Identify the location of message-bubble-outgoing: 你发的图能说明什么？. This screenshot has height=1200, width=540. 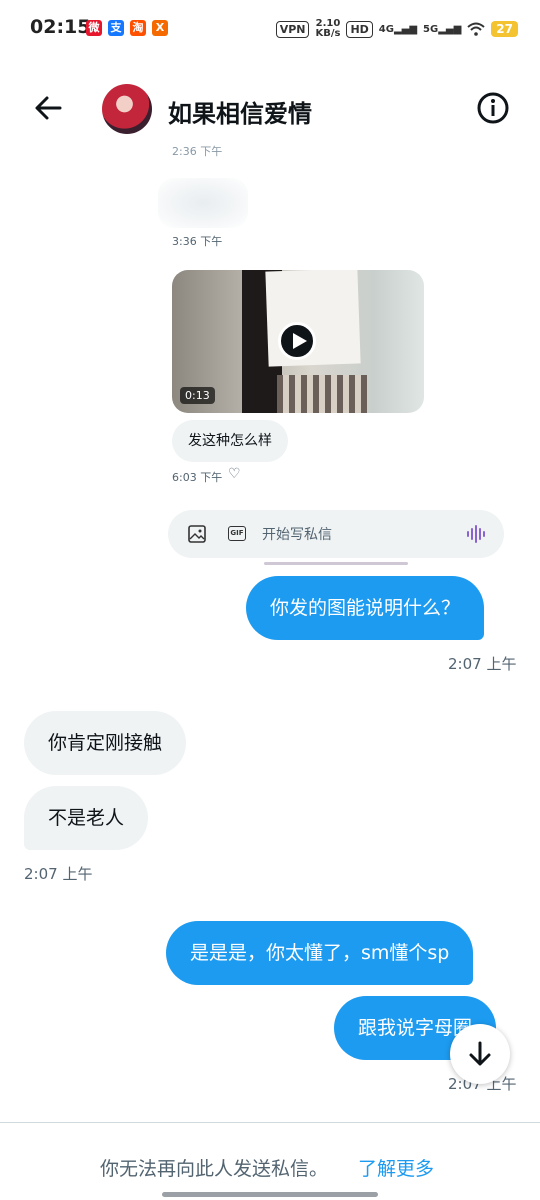
(365, 608).